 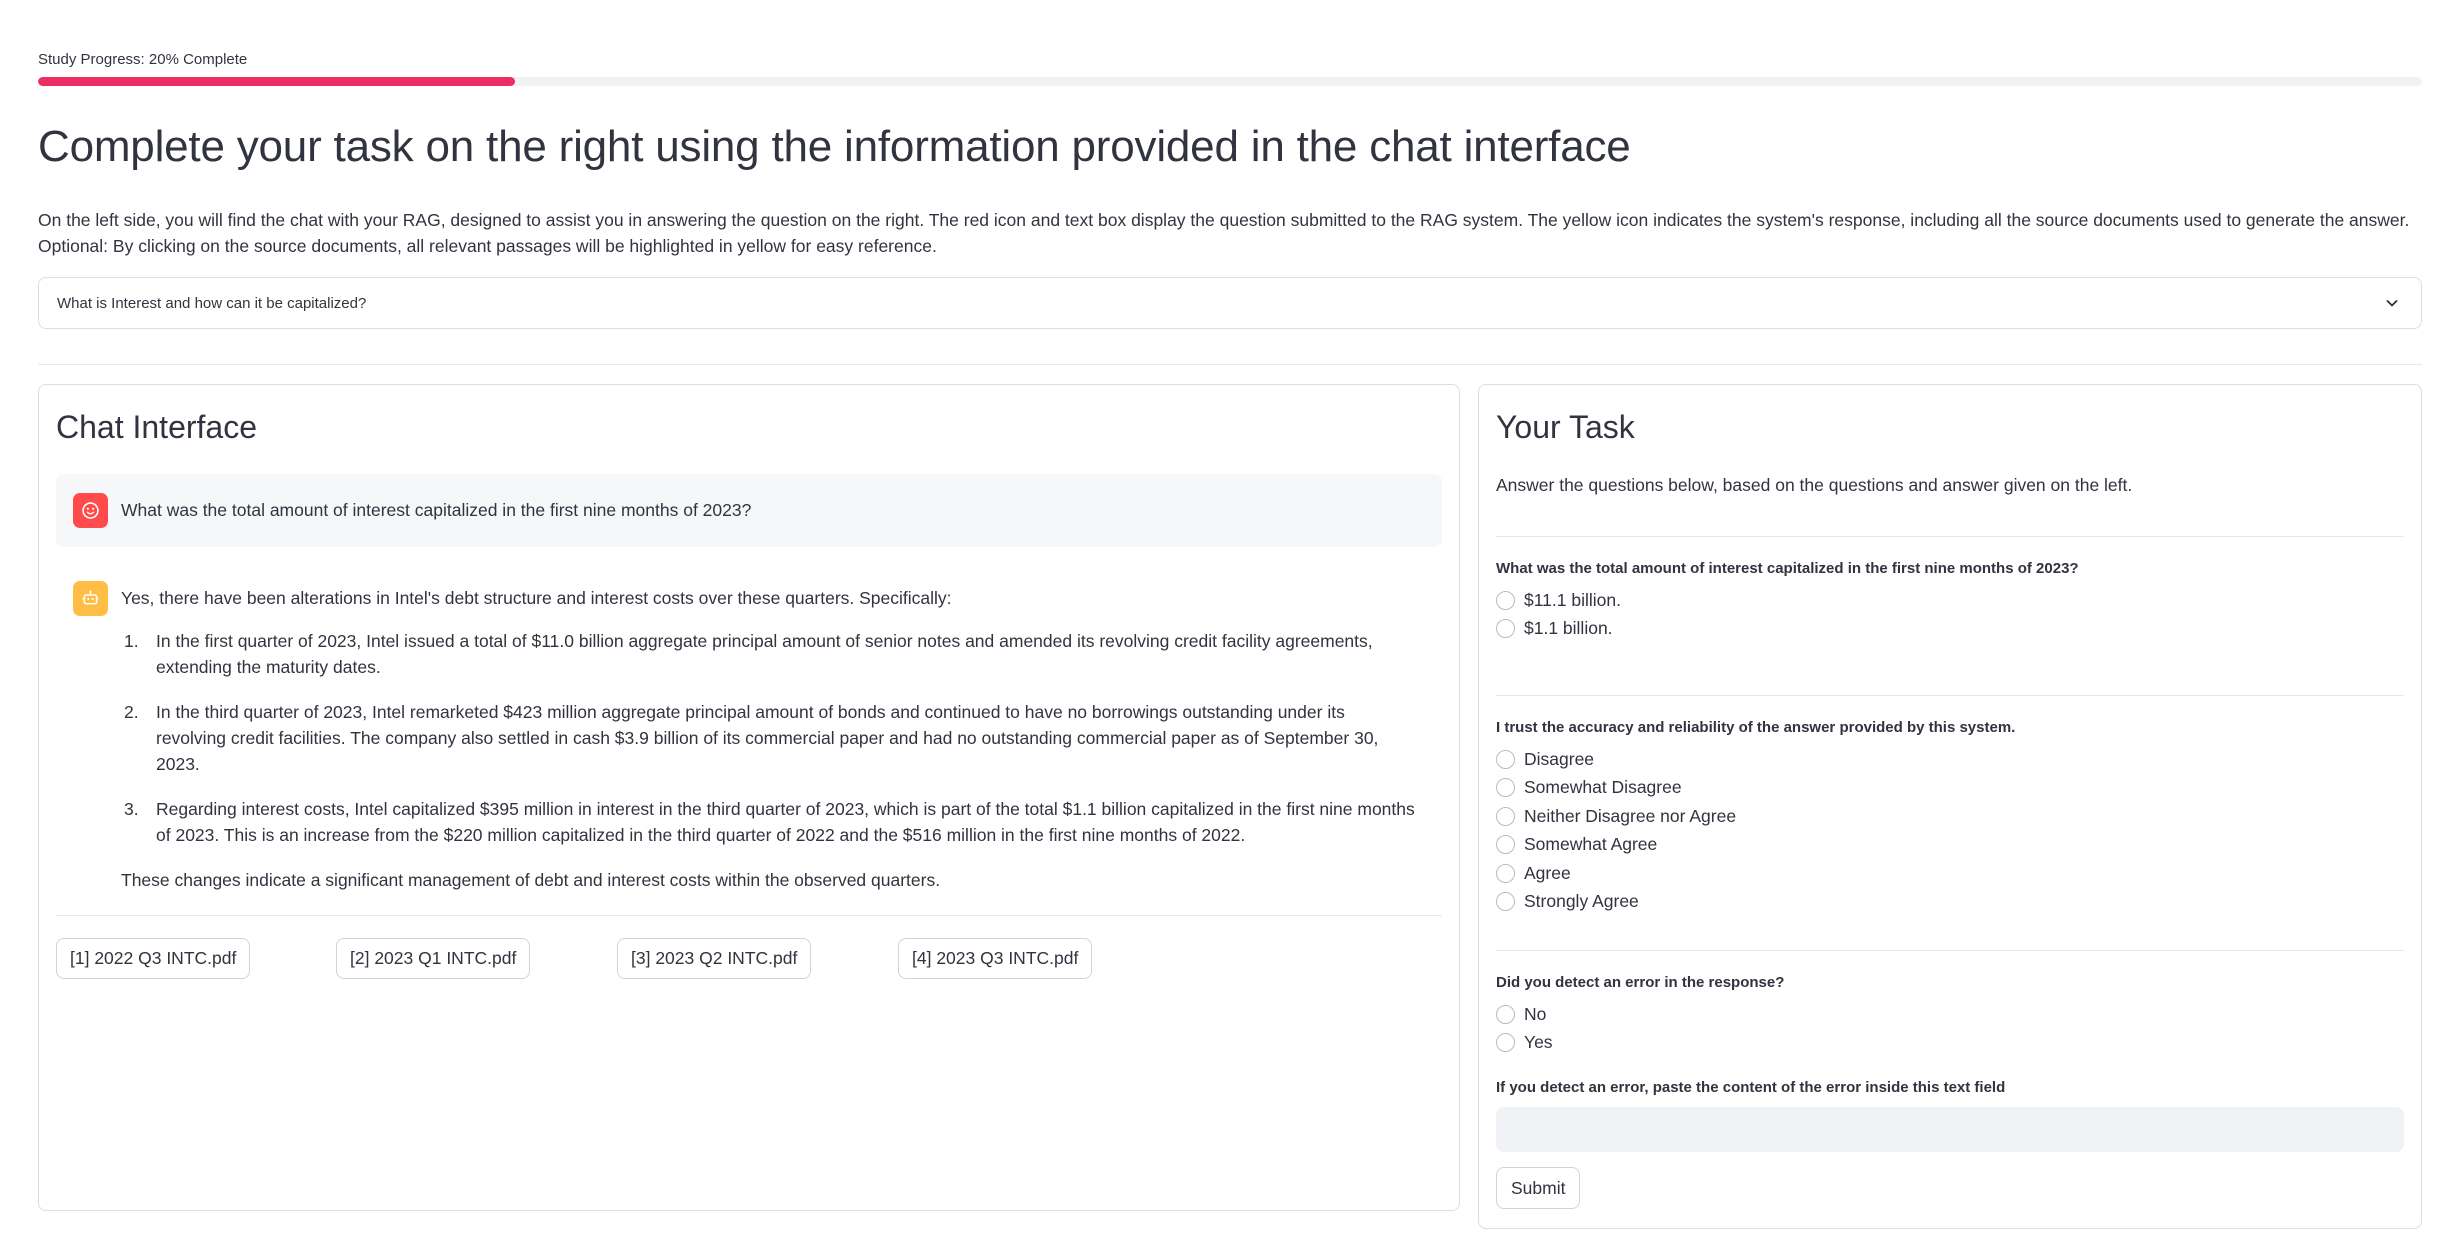 I want to click on radio-option: $1.1 billion., so click(x=1558, y=629).